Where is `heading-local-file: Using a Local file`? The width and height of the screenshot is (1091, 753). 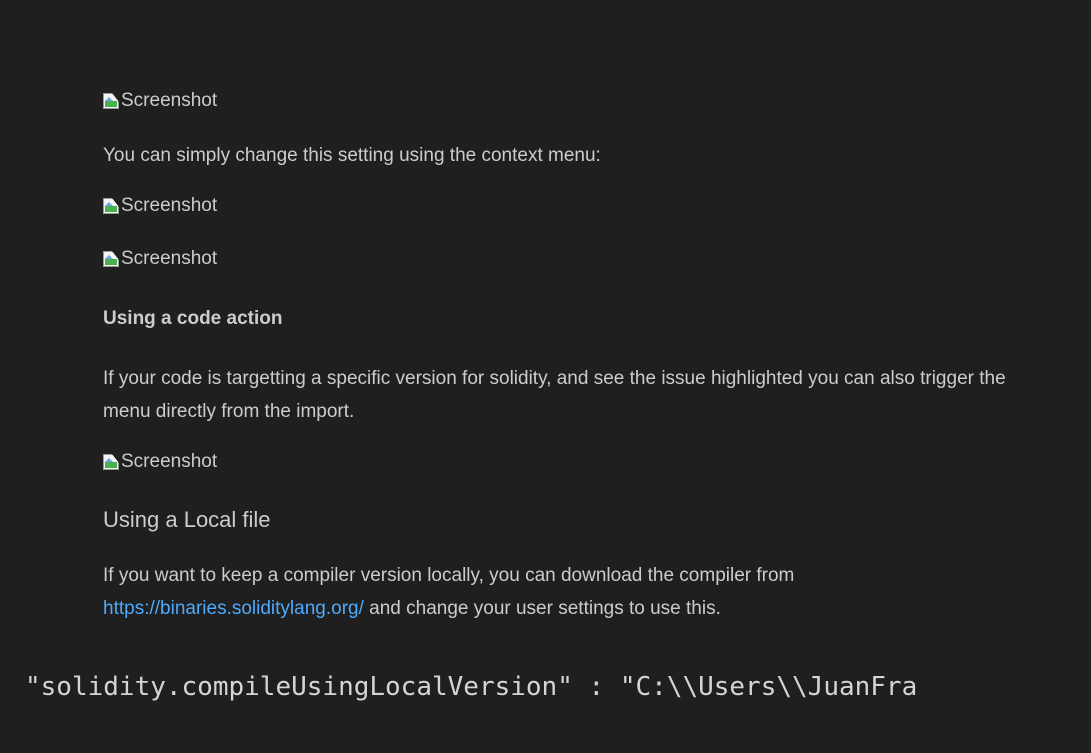 heading-local-file: Using a Local file is located at coordinates (187, 519).